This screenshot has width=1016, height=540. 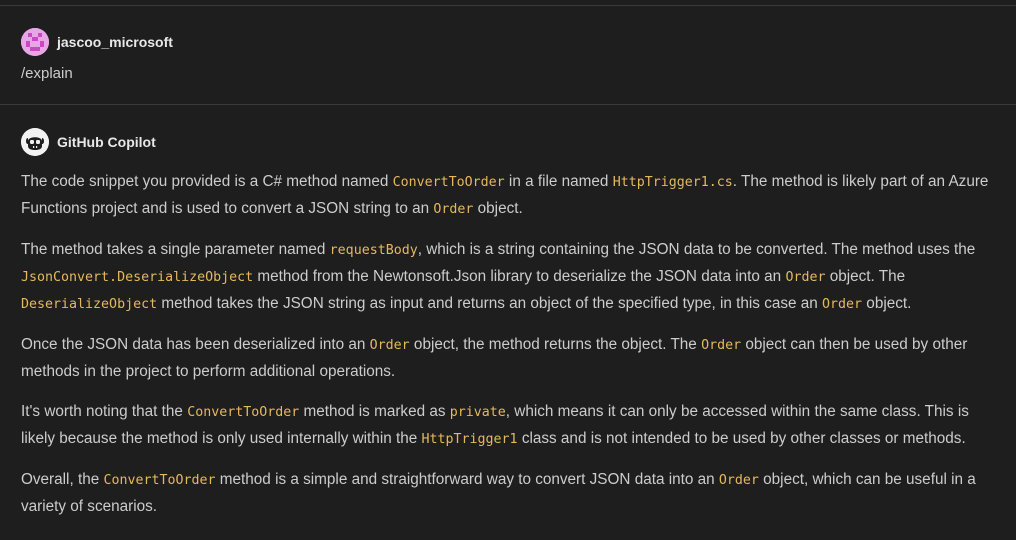 What do you see at coordinates (104, 411) in the screenshot?
I see `paragraph-text: It's worth noting that the` at bounding box center [104, 411].